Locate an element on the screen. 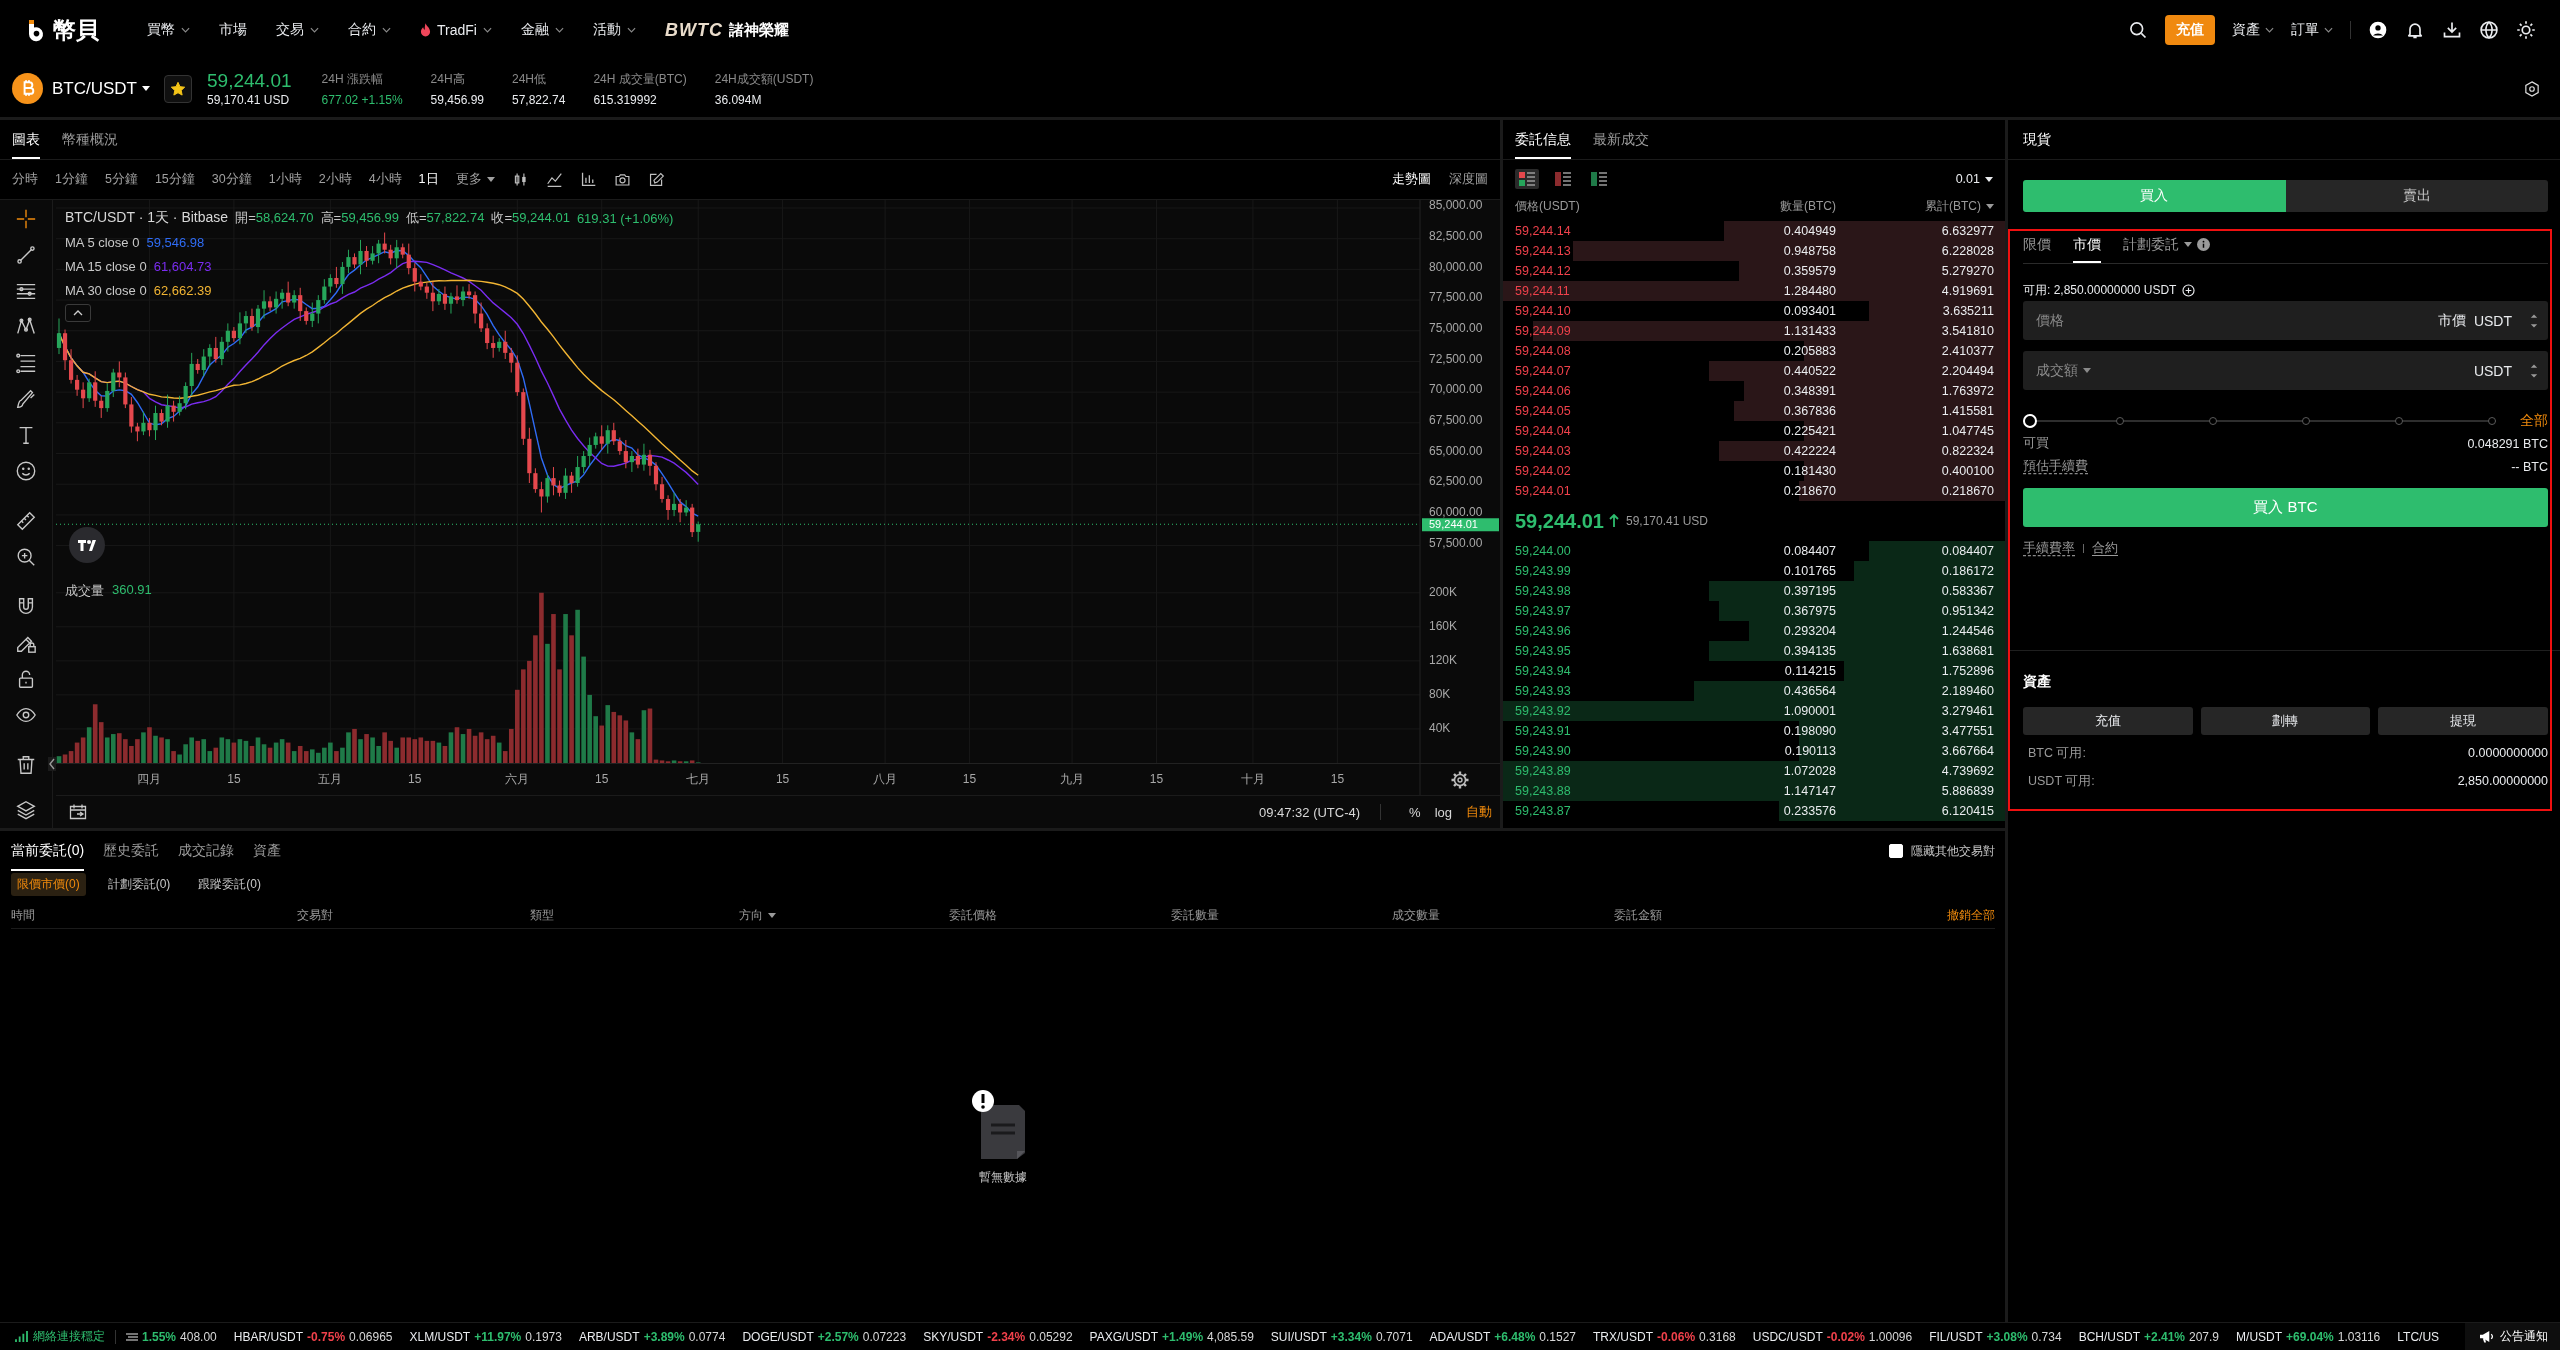 This screenshot has height=1350, width=2560. bid-price: 59,243.97 is located at coordinates (1600, 611).